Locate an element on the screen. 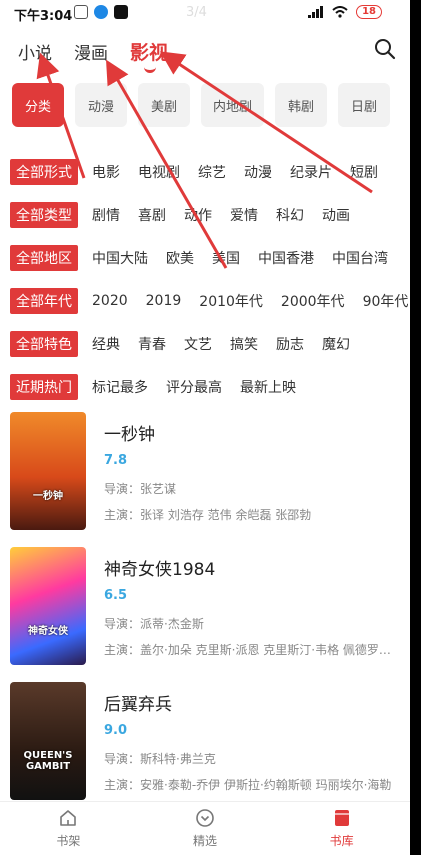 Image resolution: width=421 pixels, height=855 pixels. page-indicator: 3/4 is located at coordinates (196, 12).